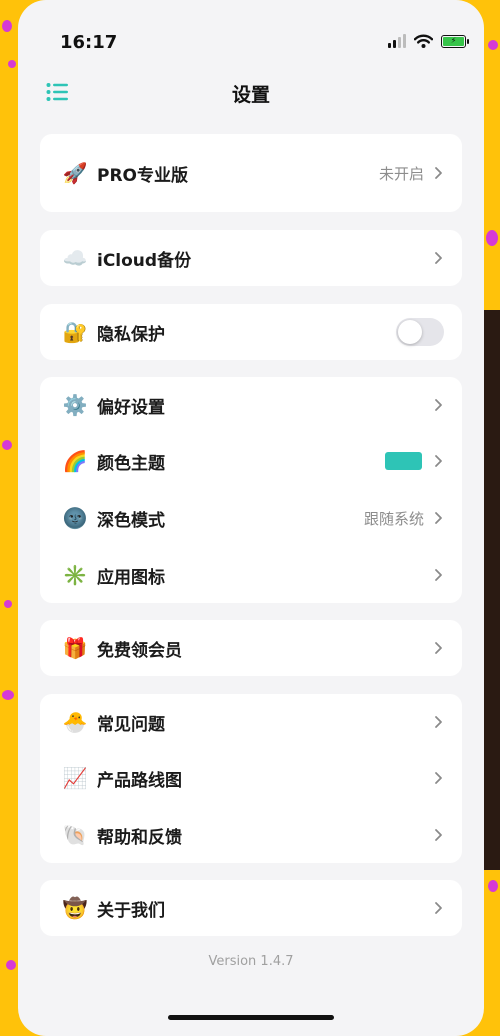 The height and width of the screenshot is (1036, 500). Describe the element at coordinates (131, 910) in the screenshot. I see `about-us-label: 关于我们` at that location.